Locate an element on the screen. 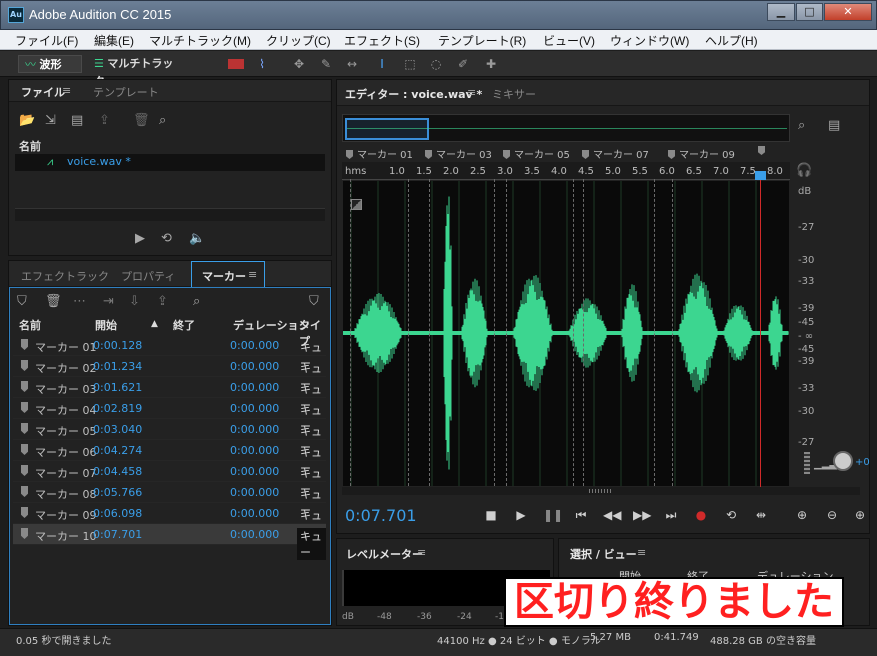 The height and width of the screenshot is (656, 877). table-row: マーカー 01 0:00.128 0:00.000 キュー is located at coordinates (169, 352).